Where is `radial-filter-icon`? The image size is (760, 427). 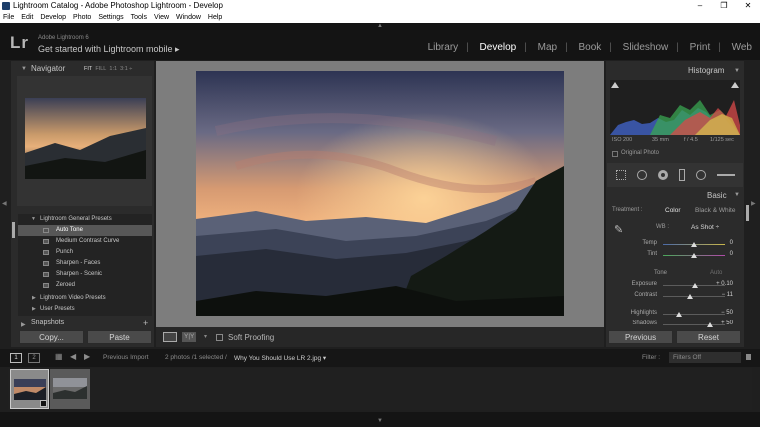 radial-filter-icon is located at coordinates (701, 175).